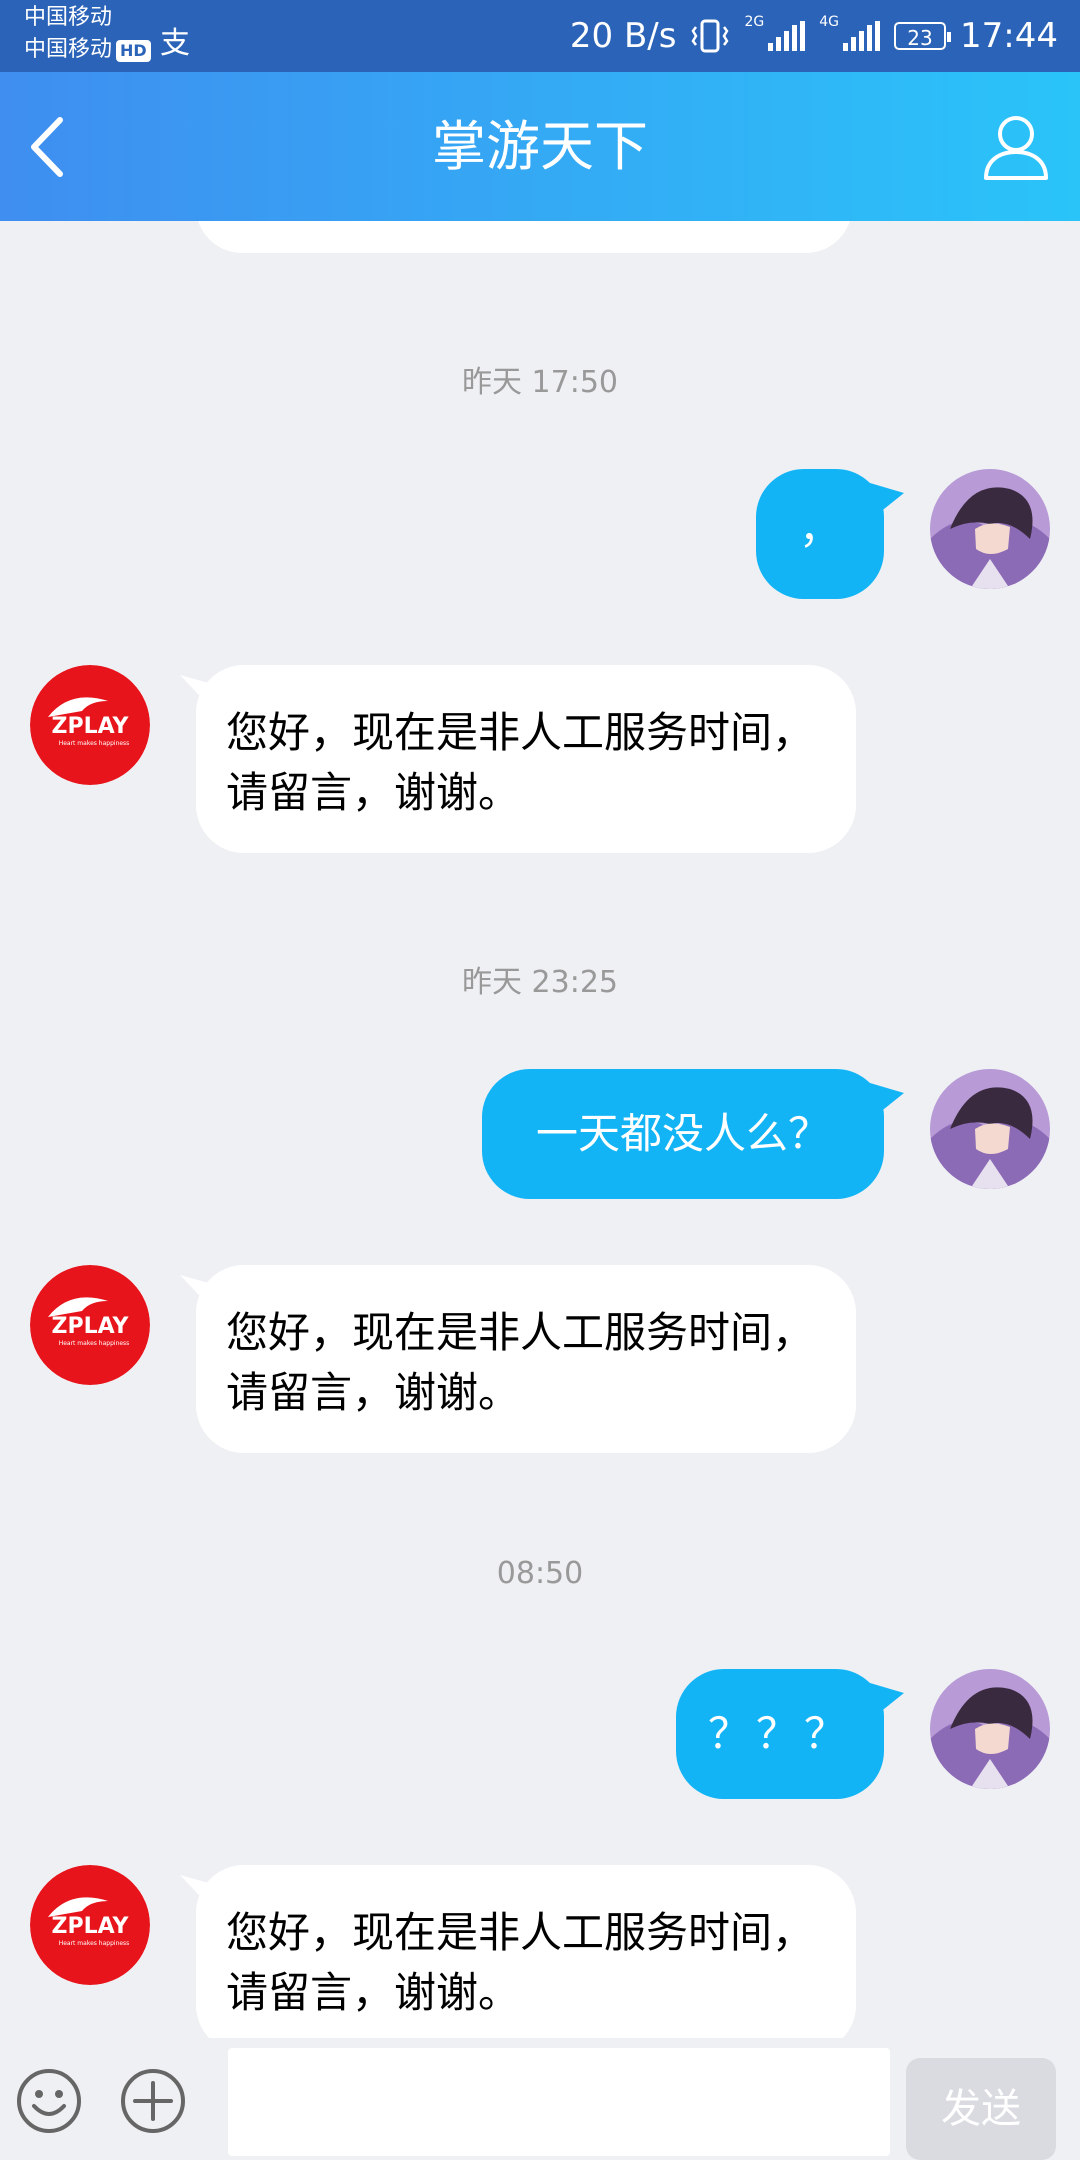 This screenshot has width=1080, height=2160. I want to click on carrier-2-label: 中国移动, so click(68, 49).